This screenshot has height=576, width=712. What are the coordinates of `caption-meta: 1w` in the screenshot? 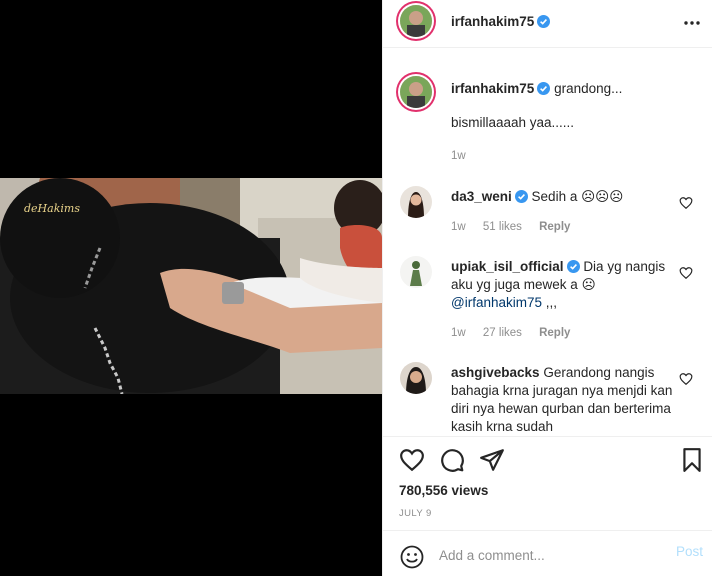 It's located at (465, 156).